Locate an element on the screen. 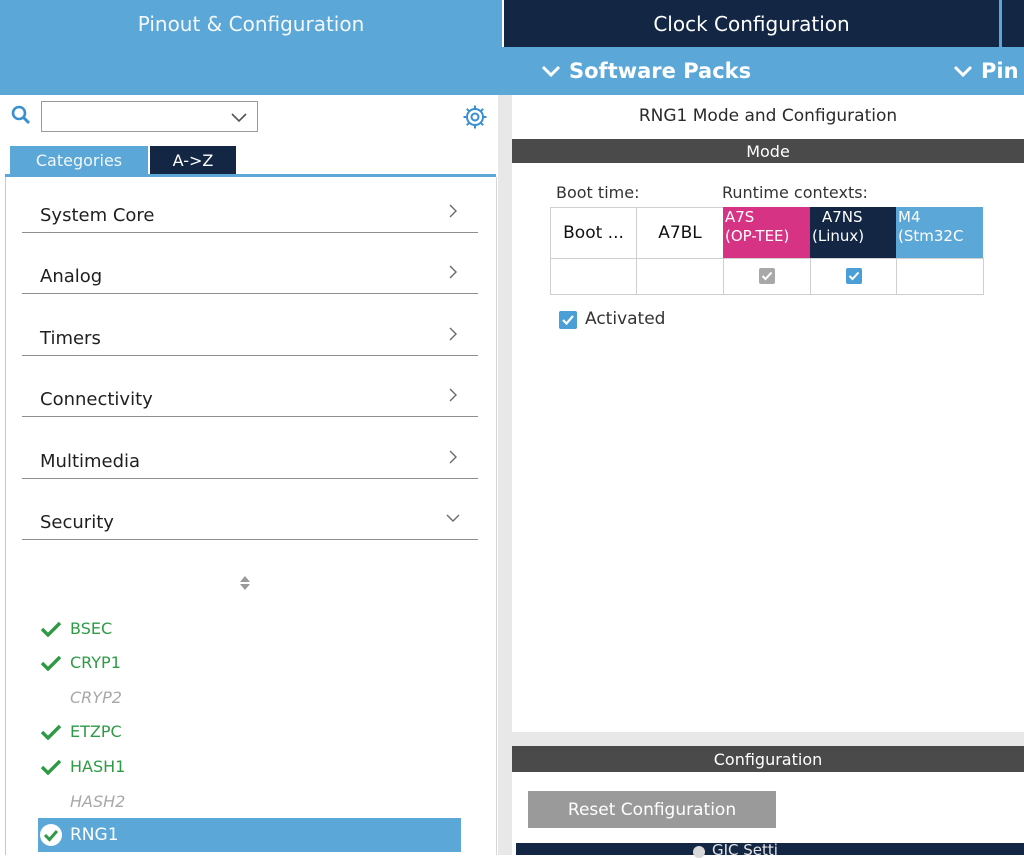 This screenshot has height=858, width=1024. peripheral-label: CRYP1 is located at coordinates (95, 662).